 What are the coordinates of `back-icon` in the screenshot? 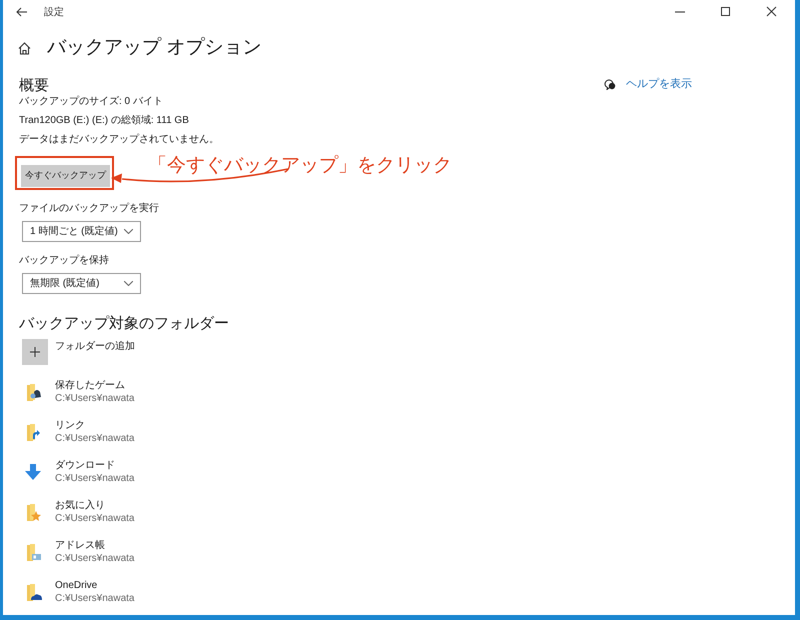 It's located at (21, 12).